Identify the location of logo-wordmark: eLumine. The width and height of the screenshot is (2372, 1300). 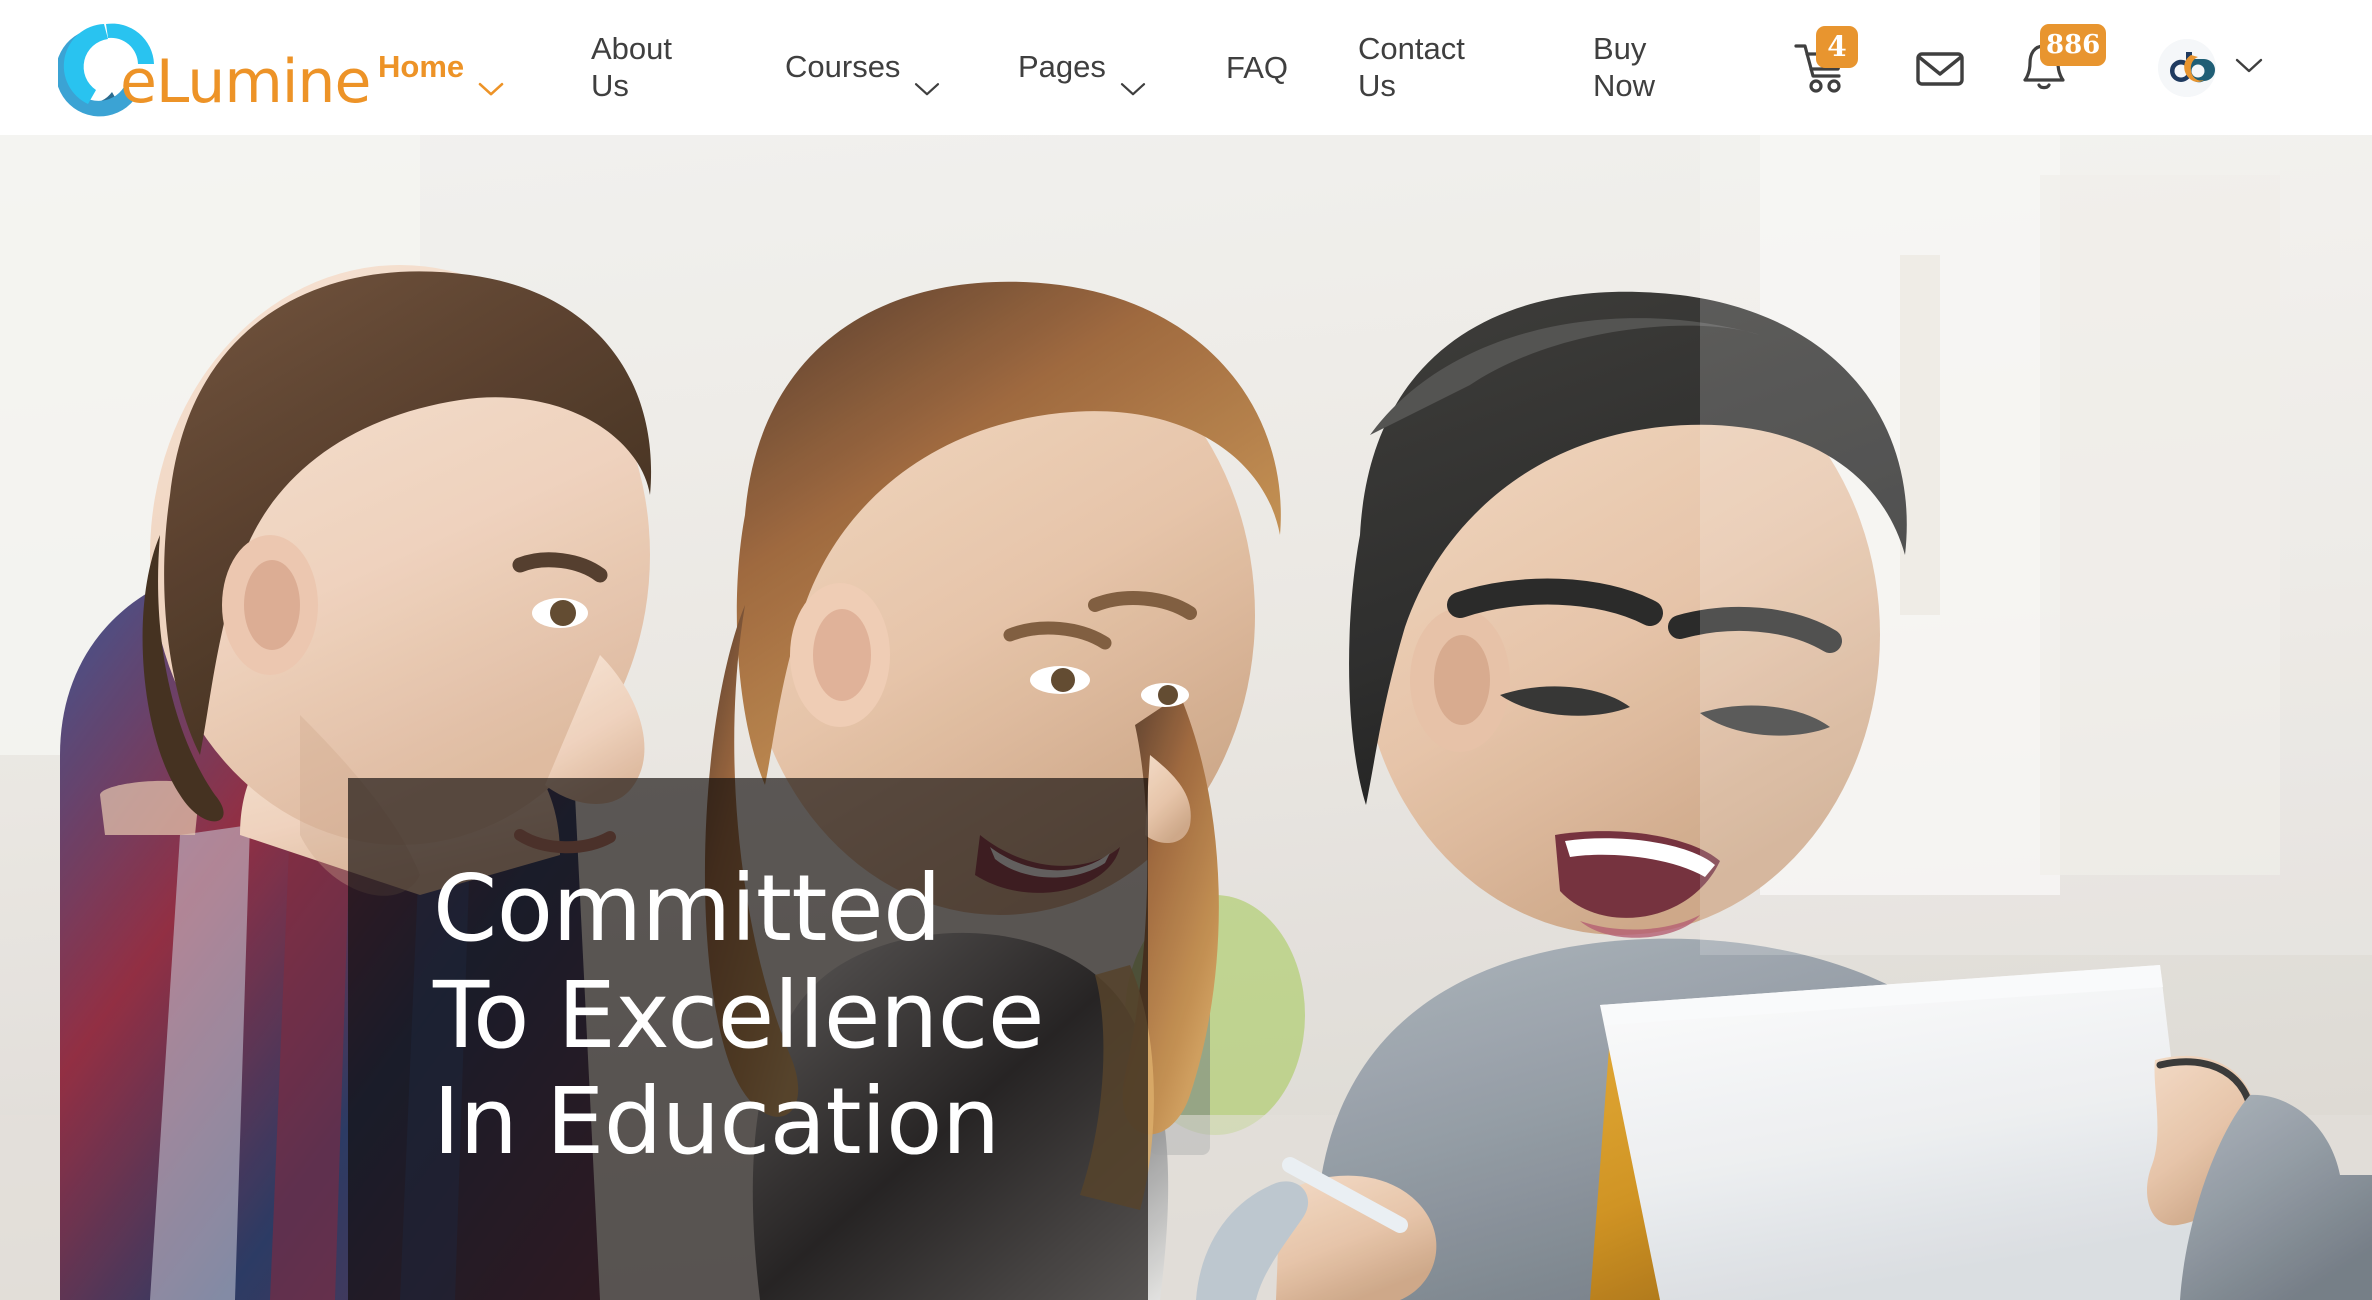
(245, 82).